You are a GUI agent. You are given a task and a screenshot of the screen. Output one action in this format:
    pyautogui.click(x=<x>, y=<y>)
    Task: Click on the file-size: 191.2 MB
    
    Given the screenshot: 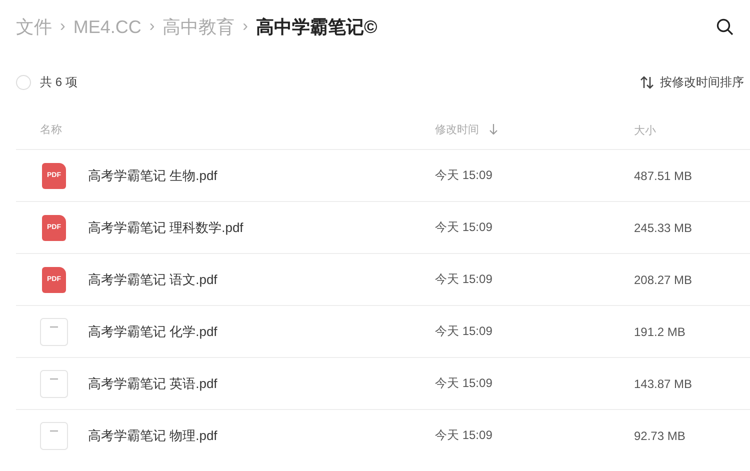 What is the action you would take?
    pyautogui.click(x=660, y=331)
    